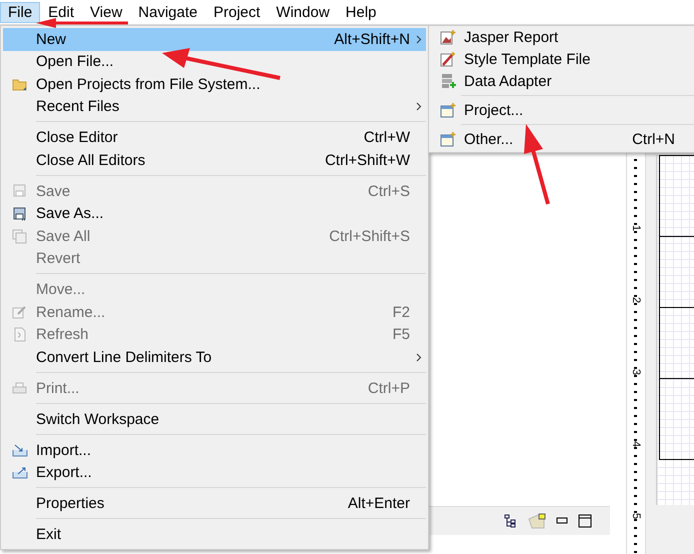 The width and height of the screenshot is (694, 554). What do you see at coordinates (168, 12) in the screenshot?
I see `menu-title: Navigate` at bounding box center [168, 12].